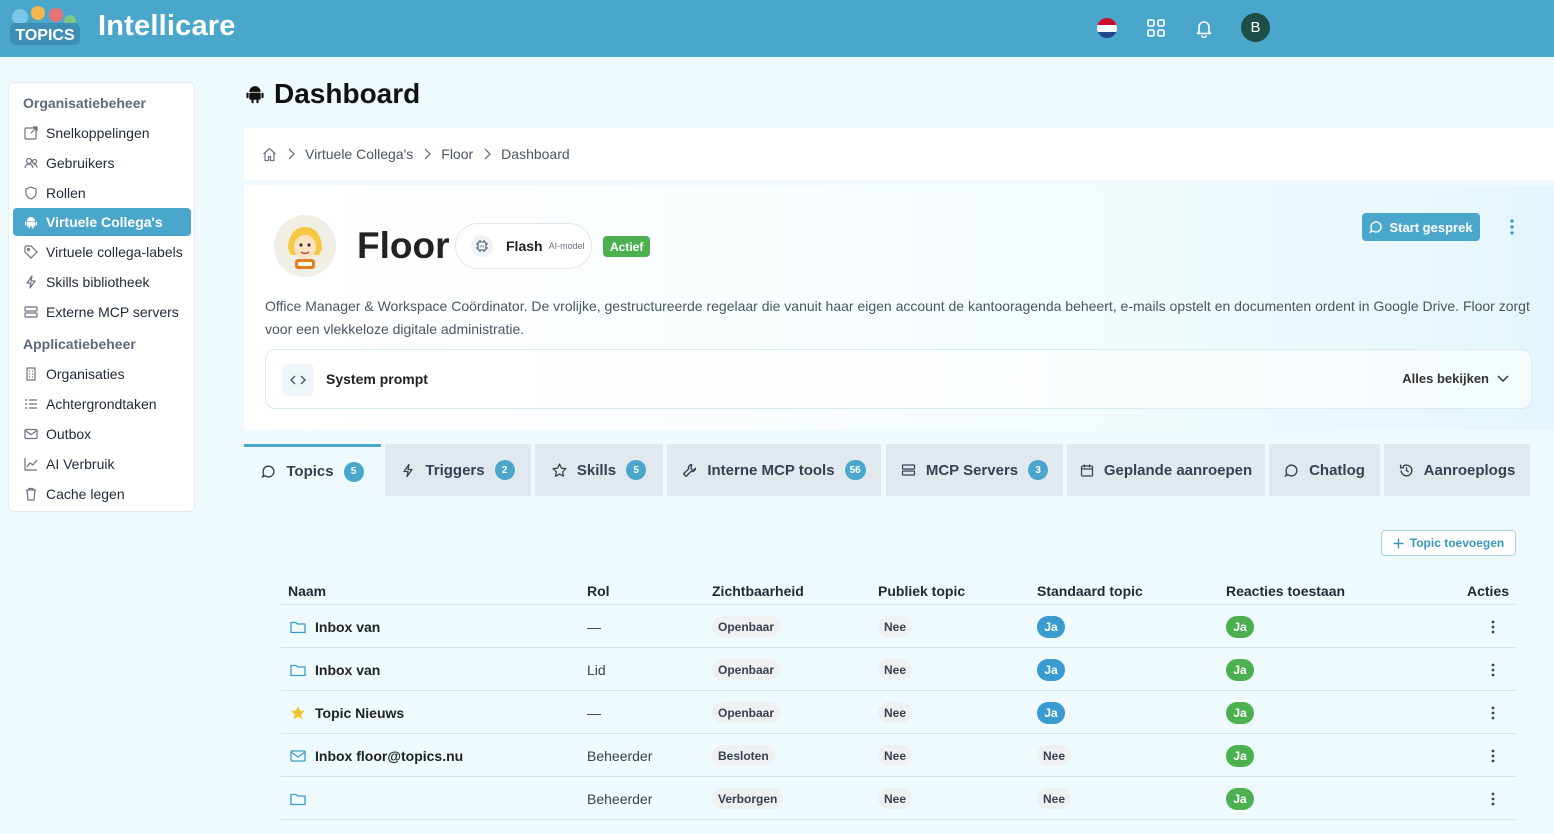 The image size is (1554, 834). Describe the element at coordinates (1457, 543) in the screenshot. I see `add-topic-label: Topic toevoegen` at that location.